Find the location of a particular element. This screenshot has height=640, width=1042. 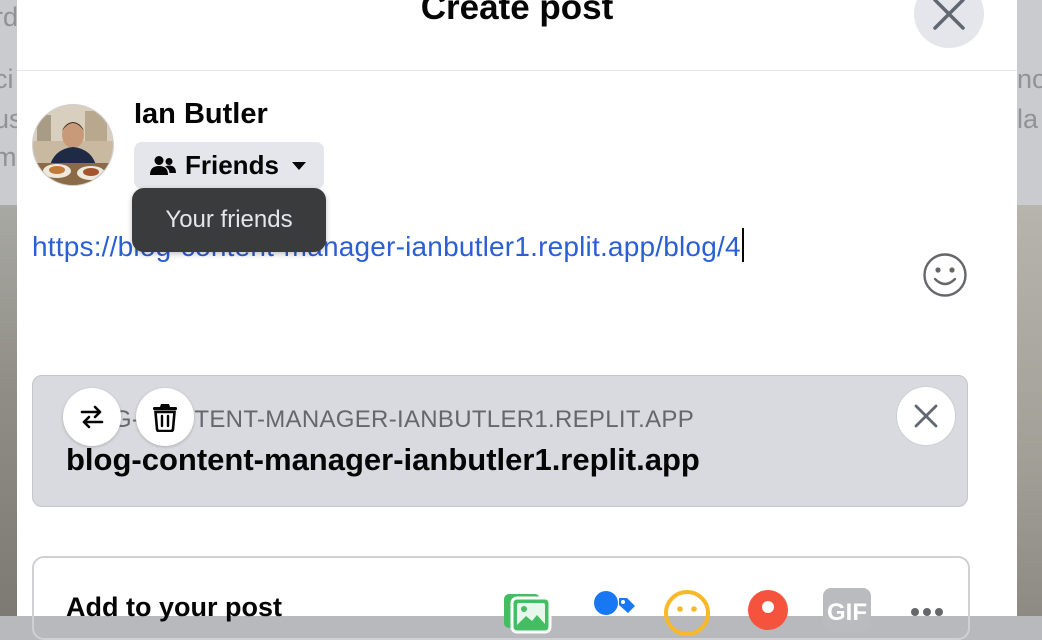

user-name: Ian Butler is located at coordinates (201, 114).